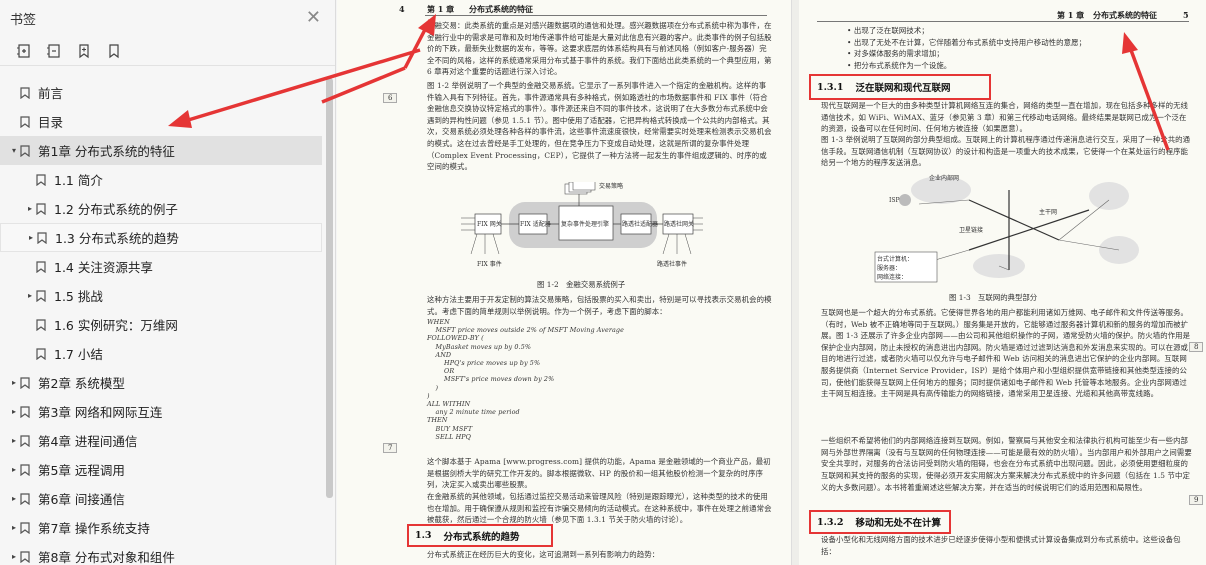 The image size is (1206, 565). Describe the element at coordinates (423, 535) in the screenshot. I see `section-number: 1.3` at that location.